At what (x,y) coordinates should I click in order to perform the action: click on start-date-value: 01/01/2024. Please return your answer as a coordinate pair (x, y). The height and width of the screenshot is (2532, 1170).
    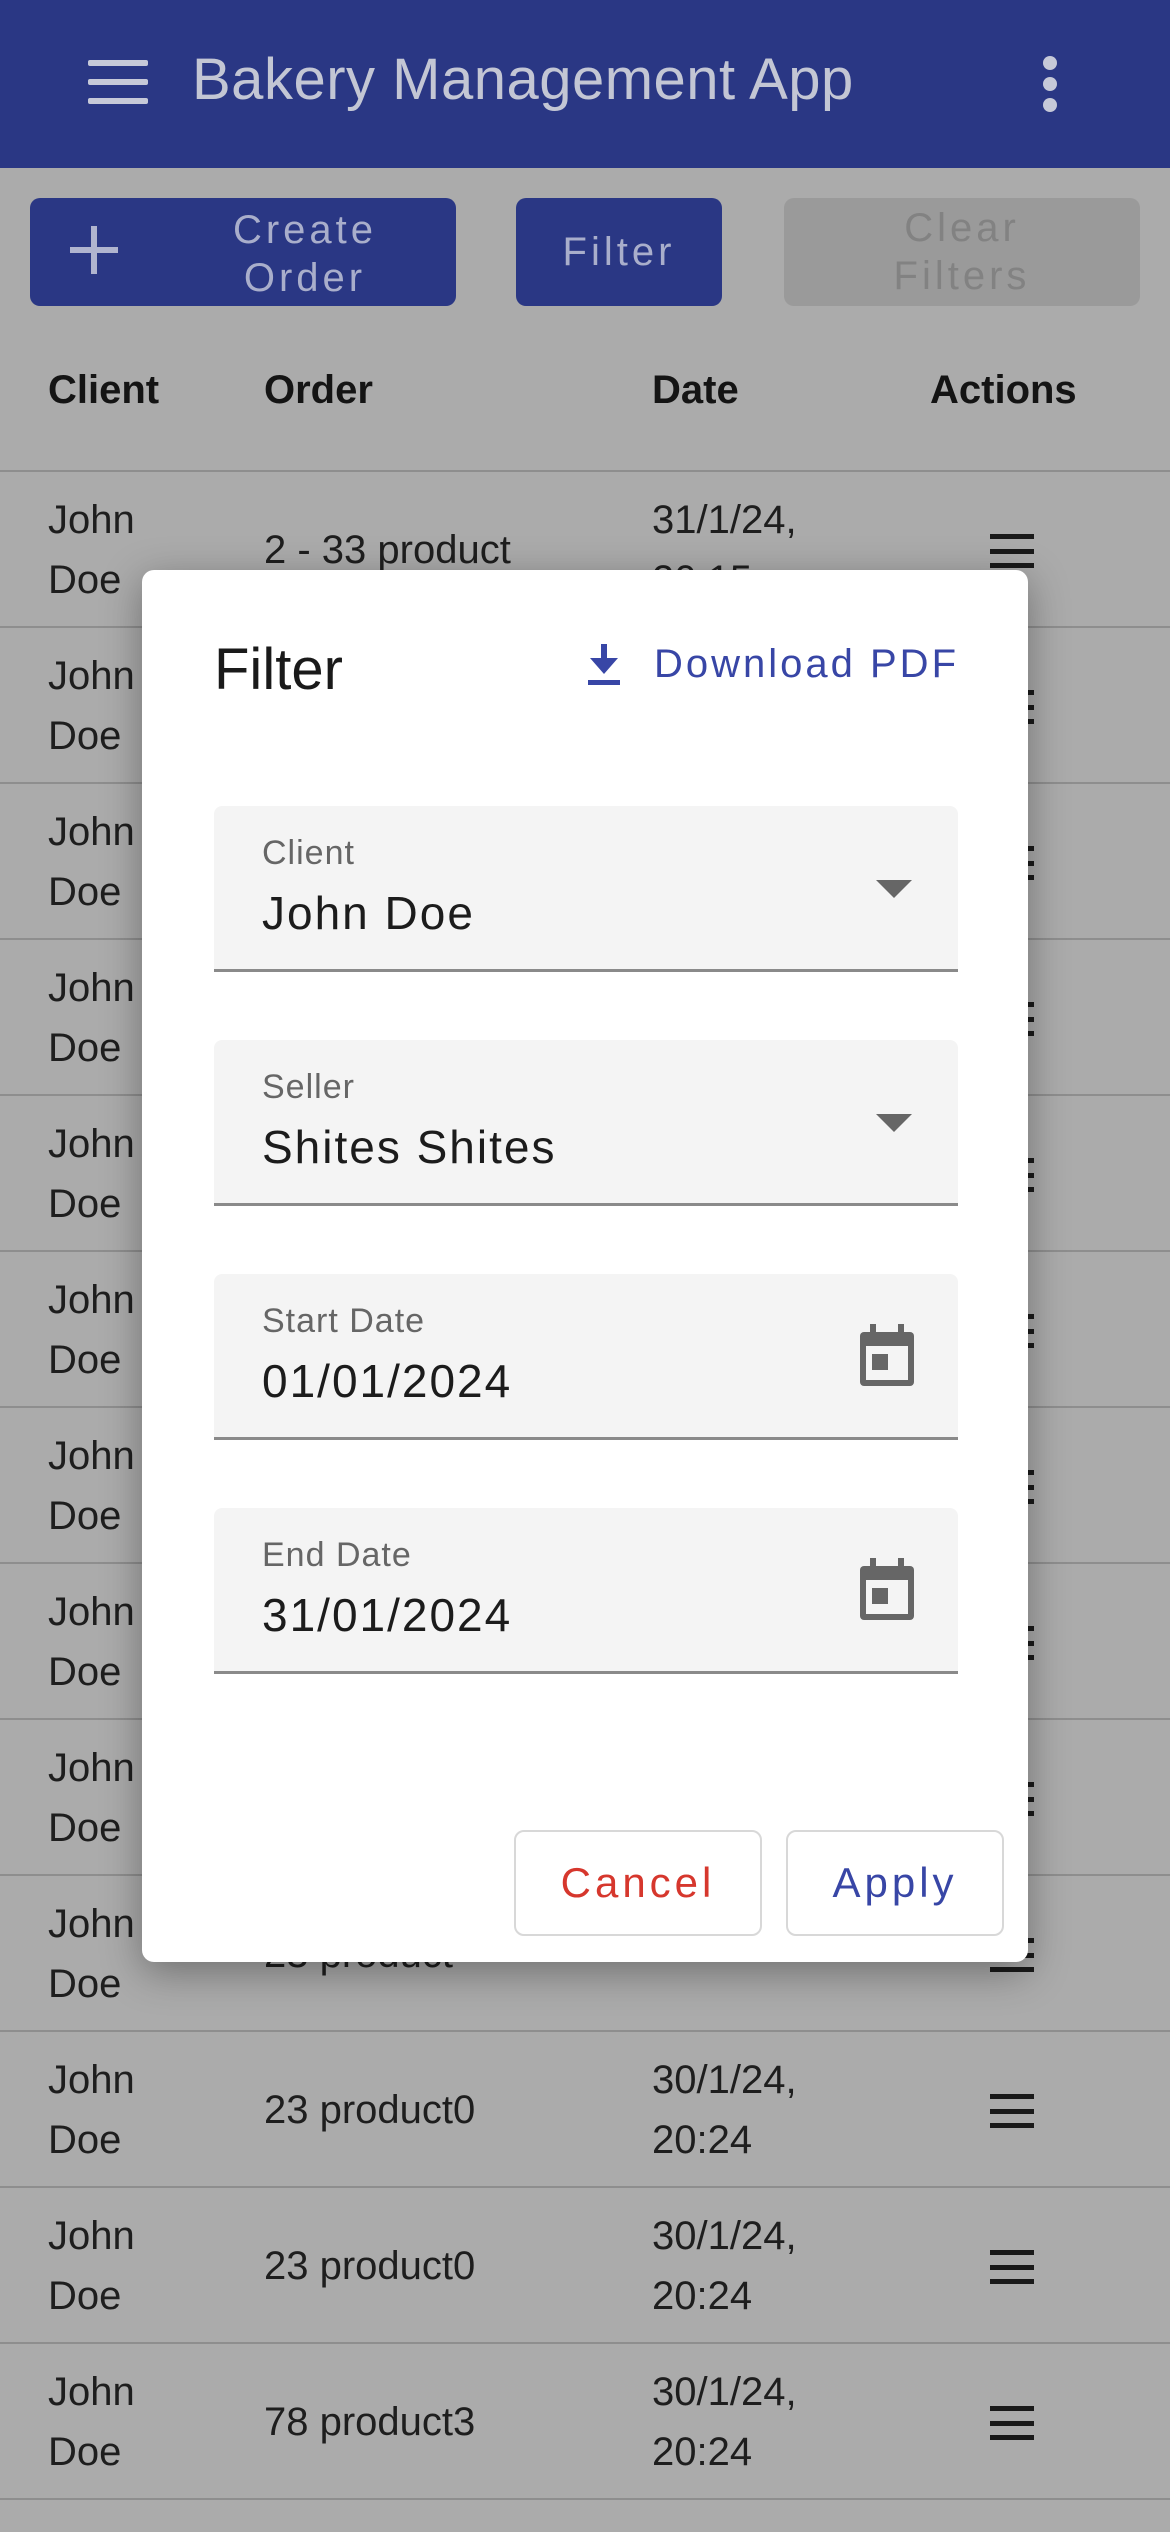
    Looking at the image, I should click on (387, 1381).